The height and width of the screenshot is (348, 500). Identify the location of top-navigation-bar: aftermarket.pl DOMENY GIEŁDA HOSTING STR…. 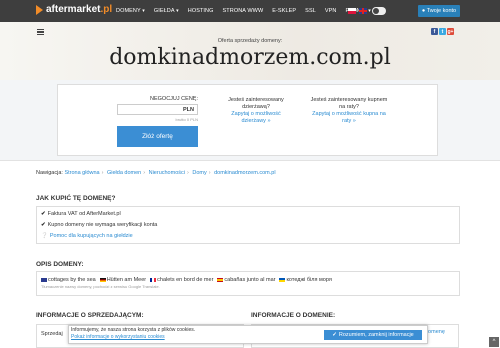
(250, 11).